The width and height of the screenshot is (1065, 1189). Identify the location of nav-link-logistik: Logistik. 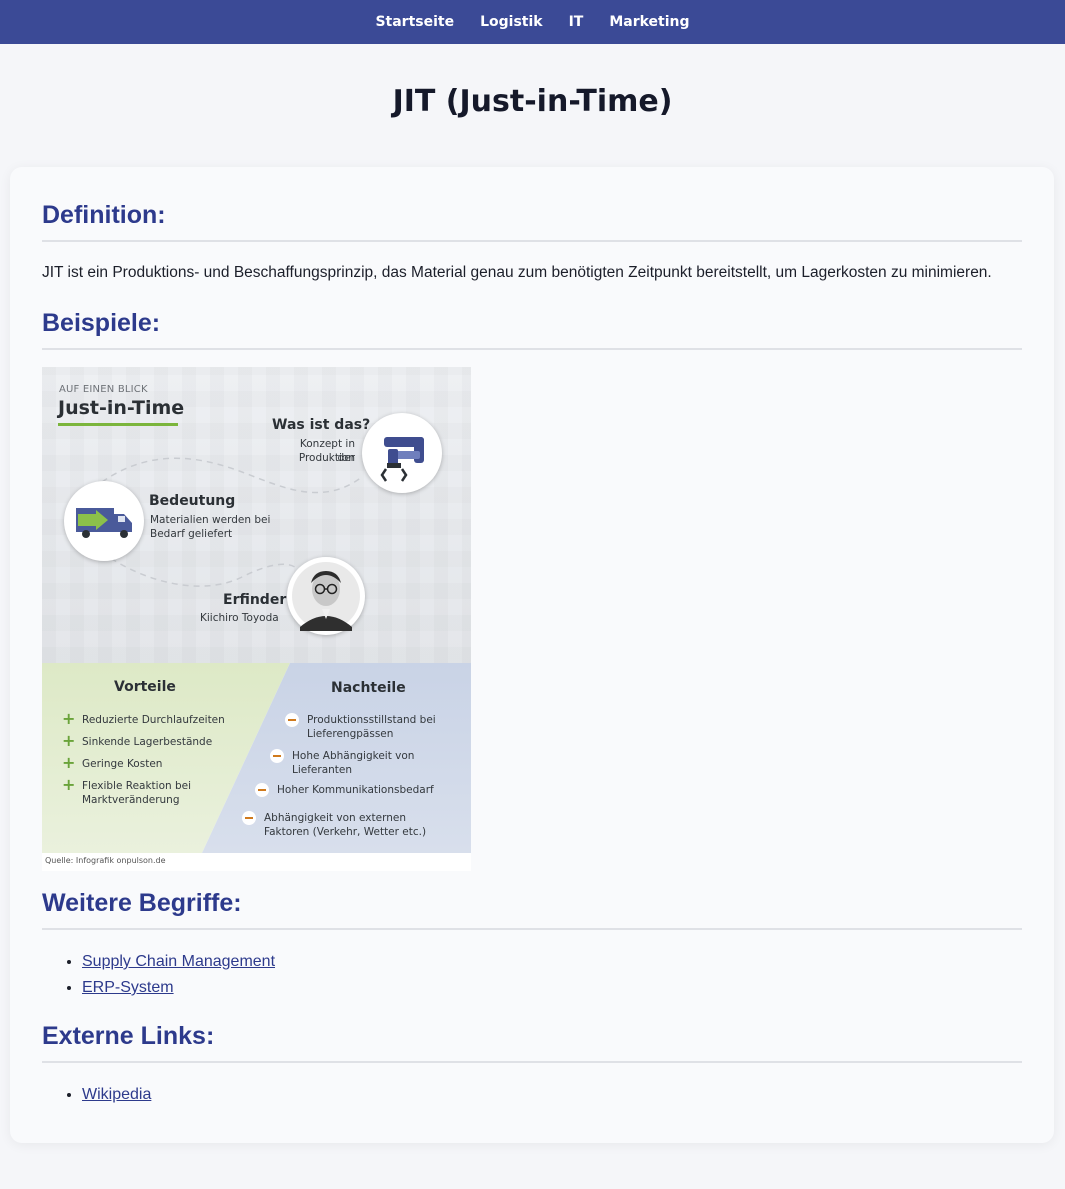
(511, 22).